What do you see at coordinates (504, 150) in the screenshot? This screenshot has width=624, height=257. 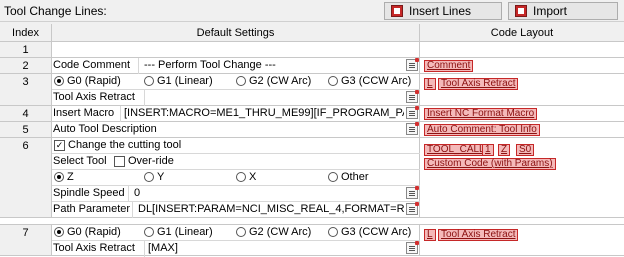 I see `code-token: Z` at bounding box center [504, 150].